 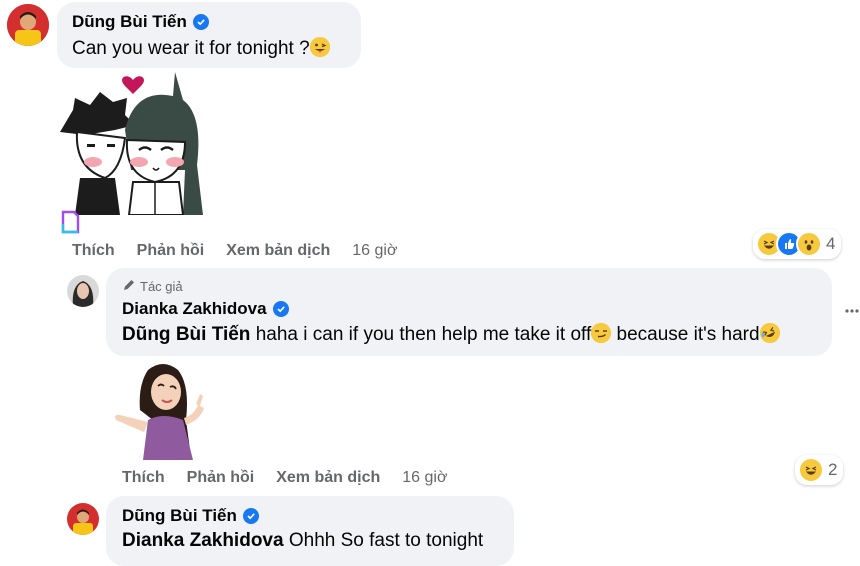 What do you see at coordinates (811, 470) in the screenshot?
I see `haha-icon` at bounding box center [811, 470].